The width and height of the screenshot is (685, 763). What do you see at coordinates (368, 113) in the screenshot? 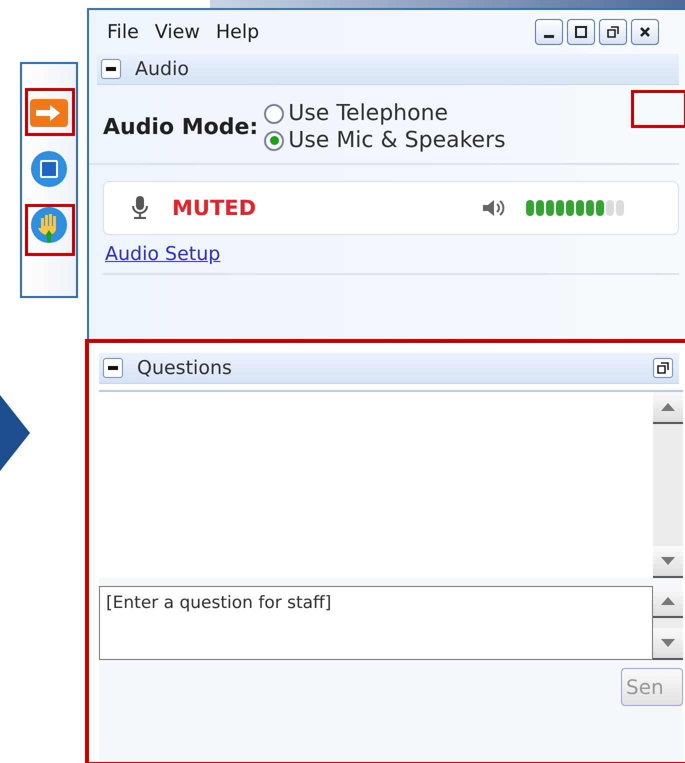
I see `option-label: Use Telephone` at bounding box center [368, 113].